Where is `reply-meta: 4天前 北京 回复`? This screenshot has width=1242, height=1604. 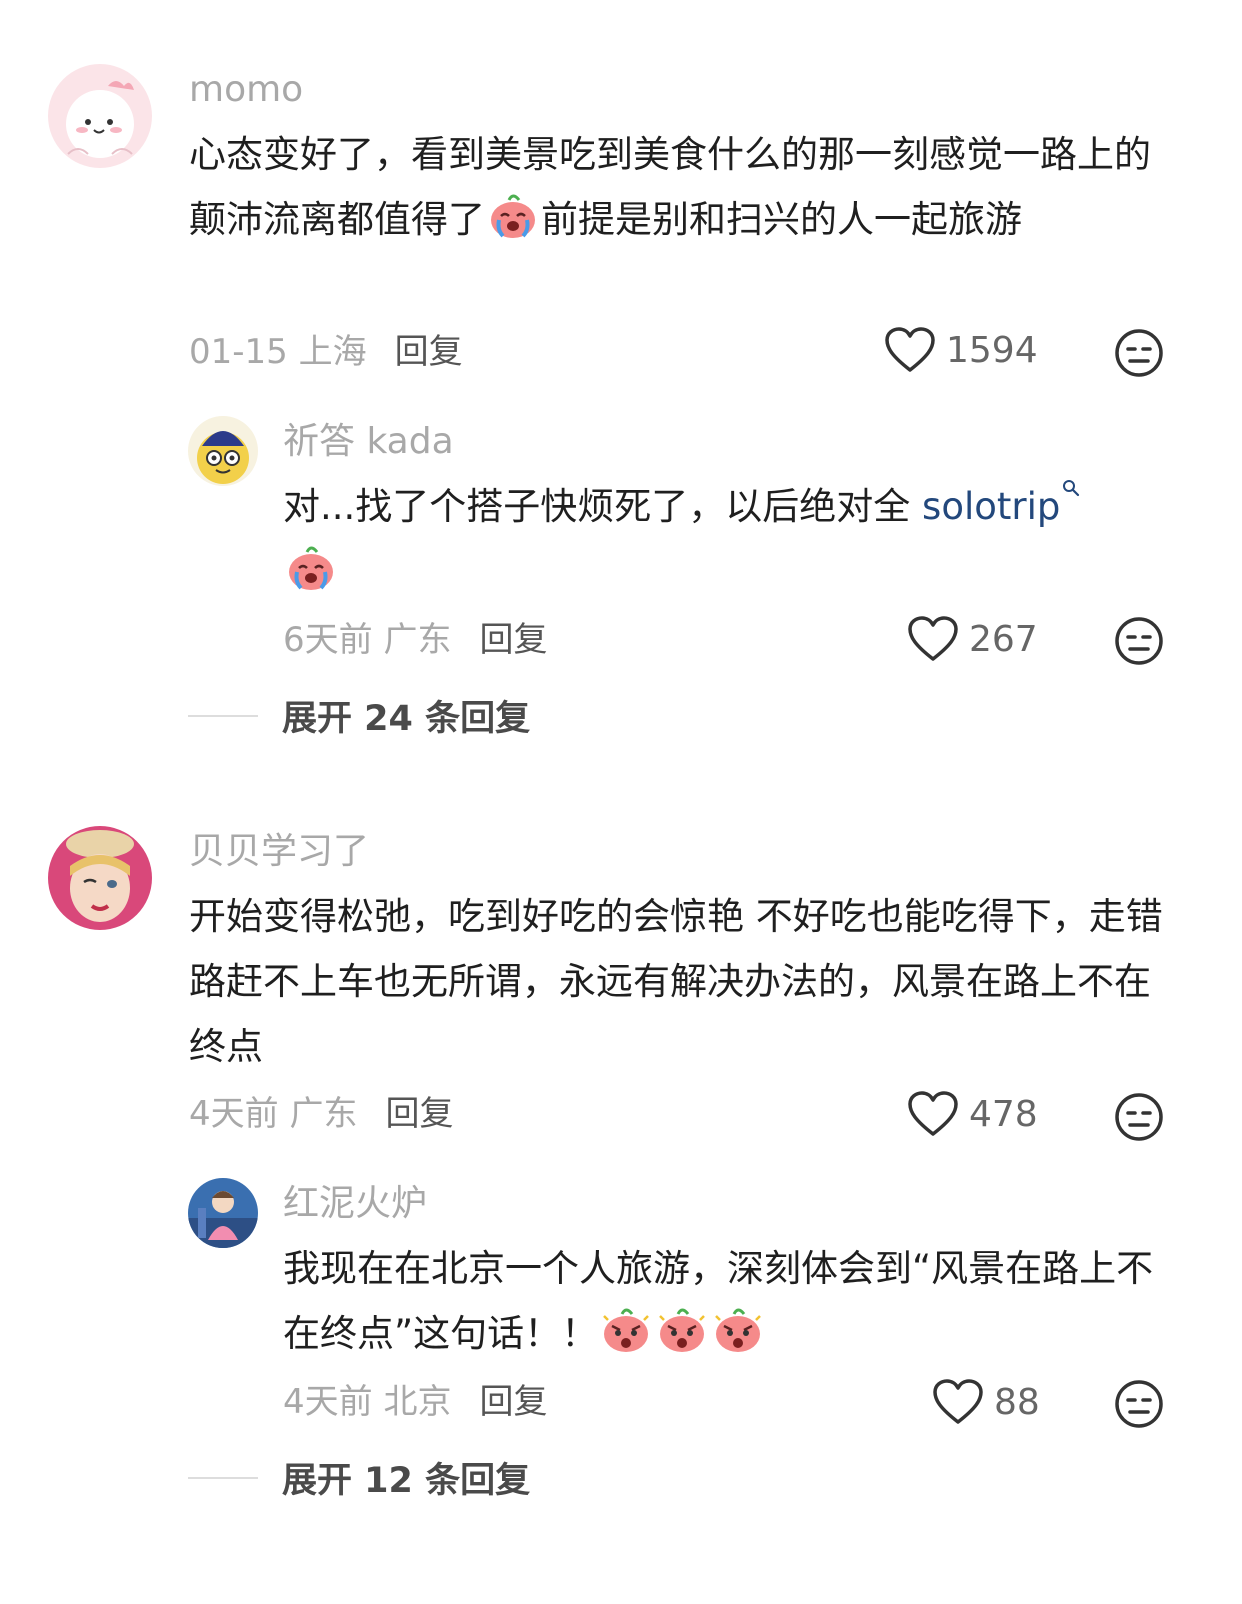 reply-meta: 4天前 北京 回复 is located at coordinates (415, 1402).